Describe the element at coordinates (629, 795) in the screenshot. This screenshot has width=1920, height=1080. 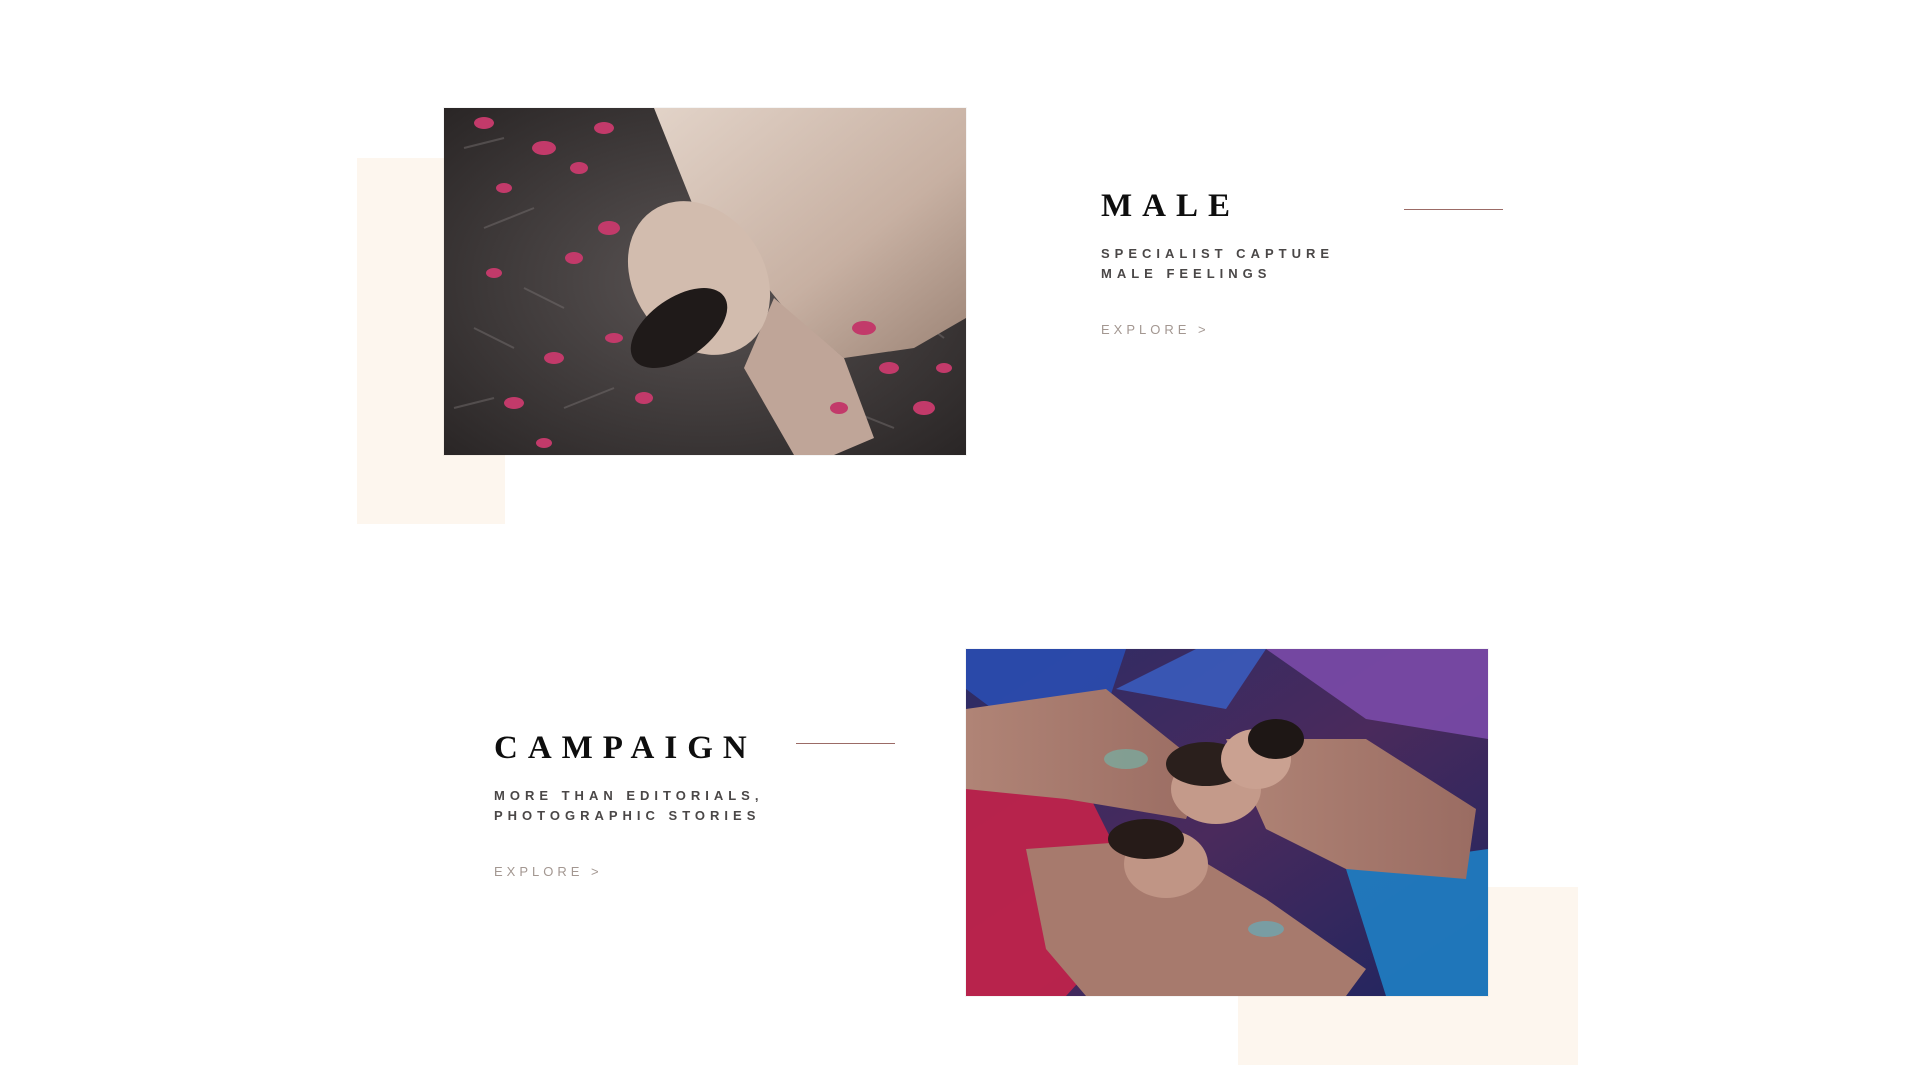
I see `subtitle-line-1: MORE THAN EDITORIALS,` at that location.